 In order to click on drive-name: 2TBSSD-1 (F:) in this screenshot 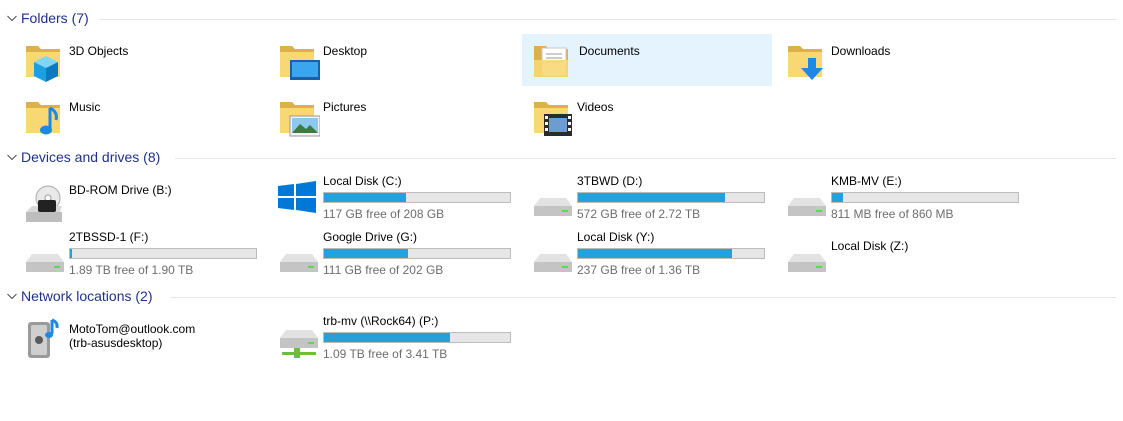, I will do `click(109, 237)`.